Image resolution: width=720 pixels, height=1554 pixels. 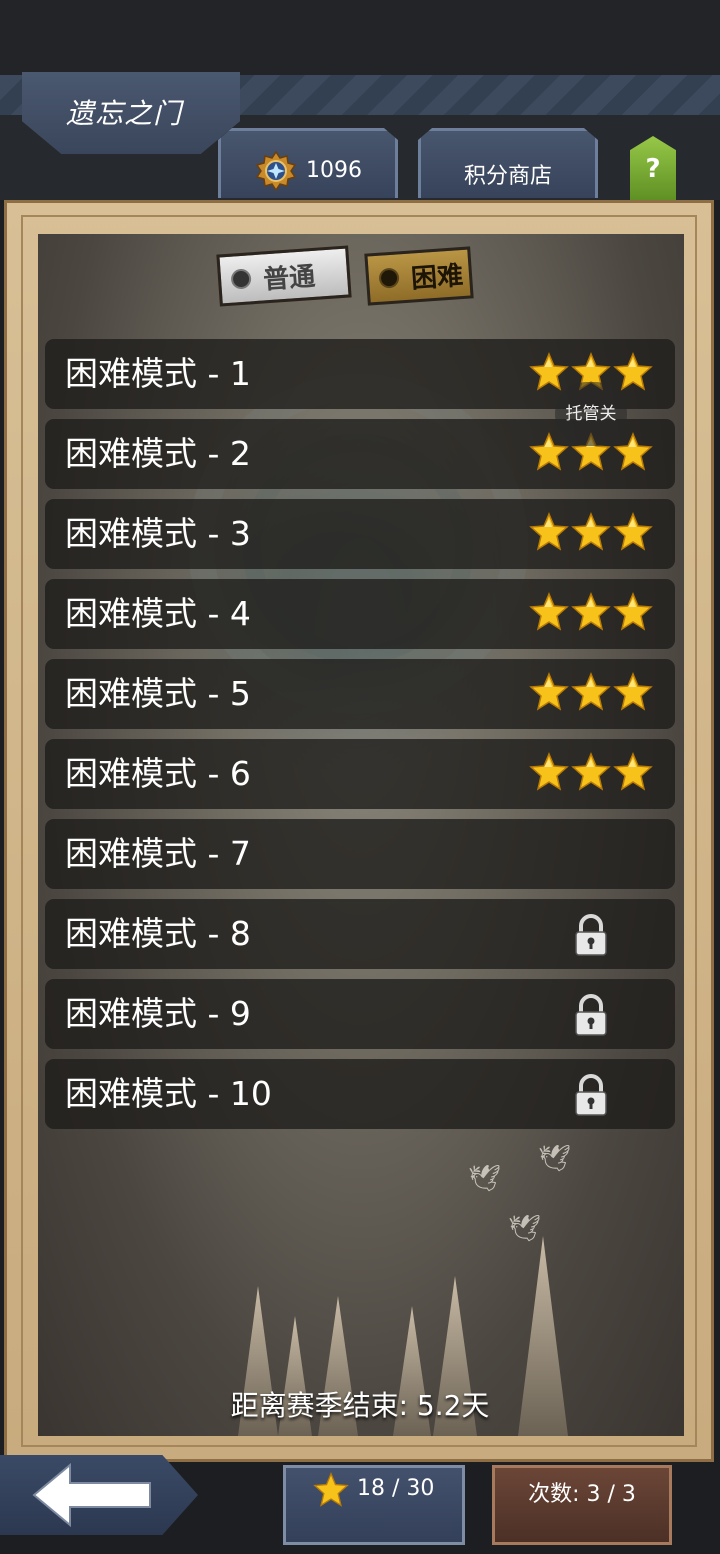 I want to click on level-name: 困难模式 - 9, so click(x=158, y=1013).